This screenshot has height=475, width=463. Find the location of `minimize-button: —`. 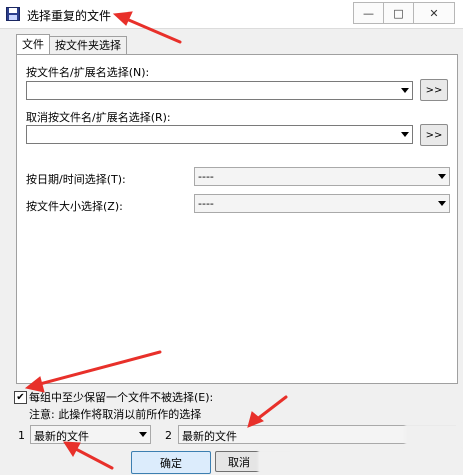

minimize-button: — is located at coordinates (368, 13).